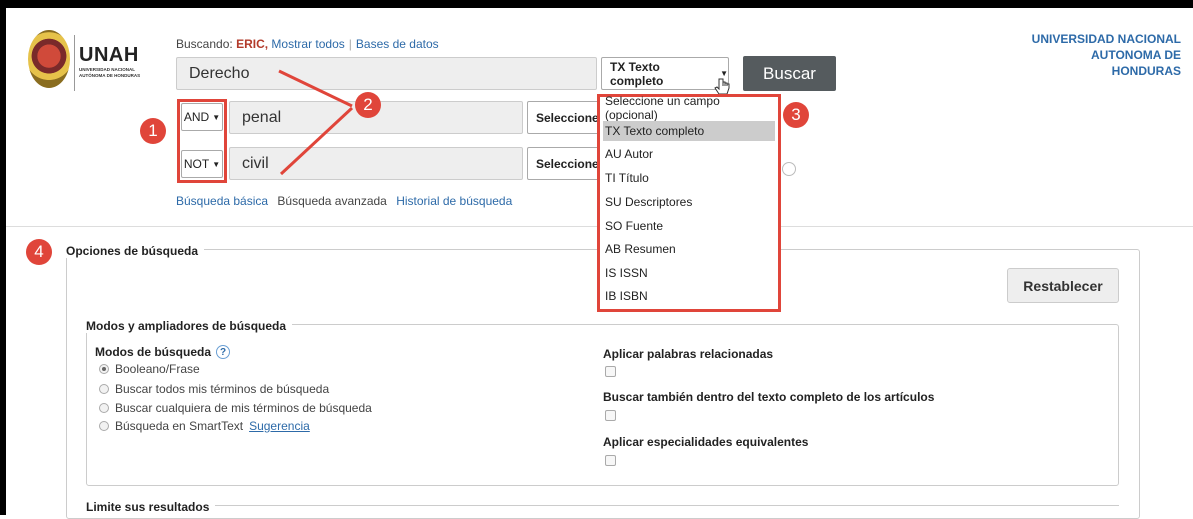 The height and width of the screenshot is (519, 1193). Describe the element at coordinates (1106, 39) in the screenshot. I see `university-line: UNIVERSIDAD NACIONAL` at that location.